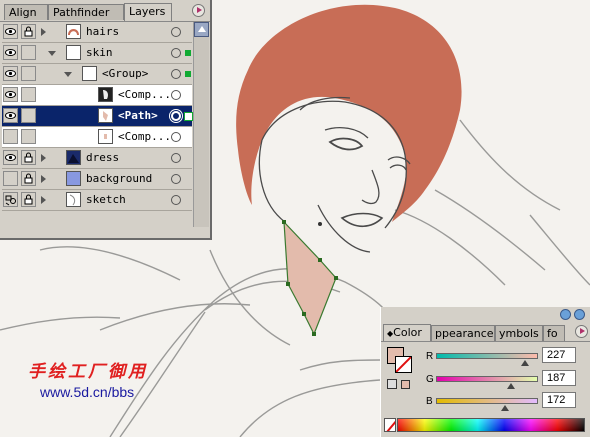 This screenshot has width=590, height=437. I want to click on tab-color-label: Color, so click(407, 332).